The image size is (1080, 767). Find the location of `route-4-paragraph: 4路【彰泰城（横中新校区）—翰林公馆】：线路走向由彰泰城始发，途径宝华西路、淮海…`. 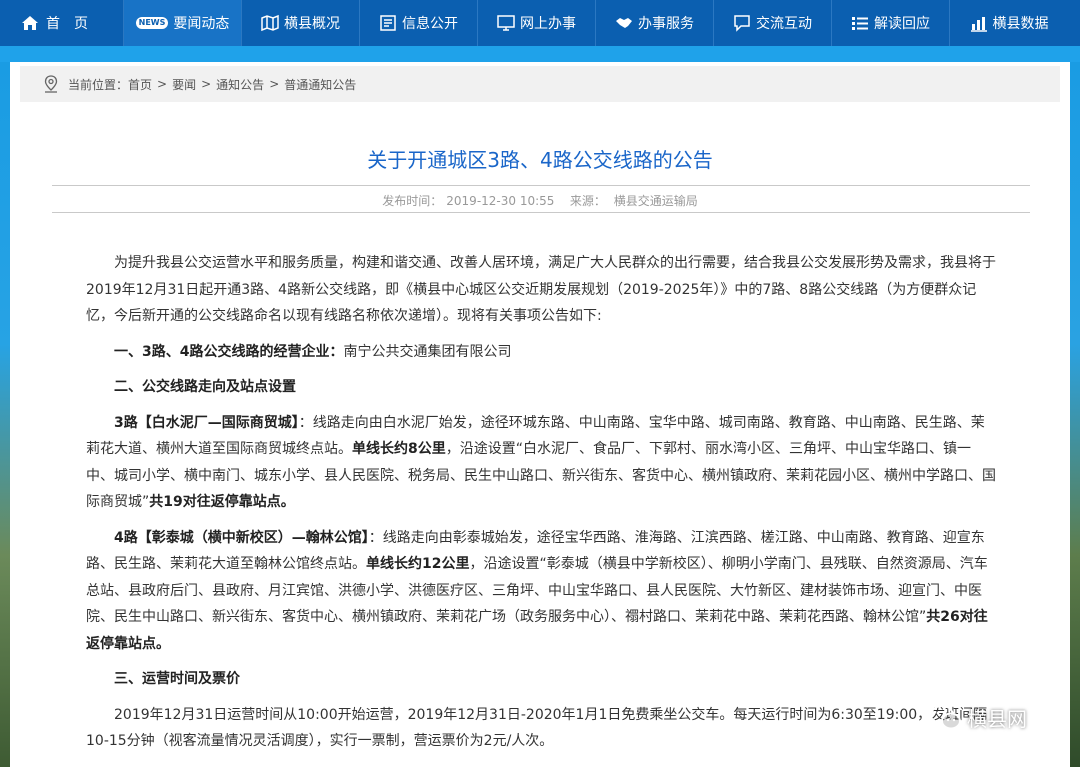

route-4-paragraph: 4路【彰泰城（横中新校区）—翰林公馆】：线路走向由彰泰城始发，途径宝华西路、淮海… is located at coordinates (542, 591).